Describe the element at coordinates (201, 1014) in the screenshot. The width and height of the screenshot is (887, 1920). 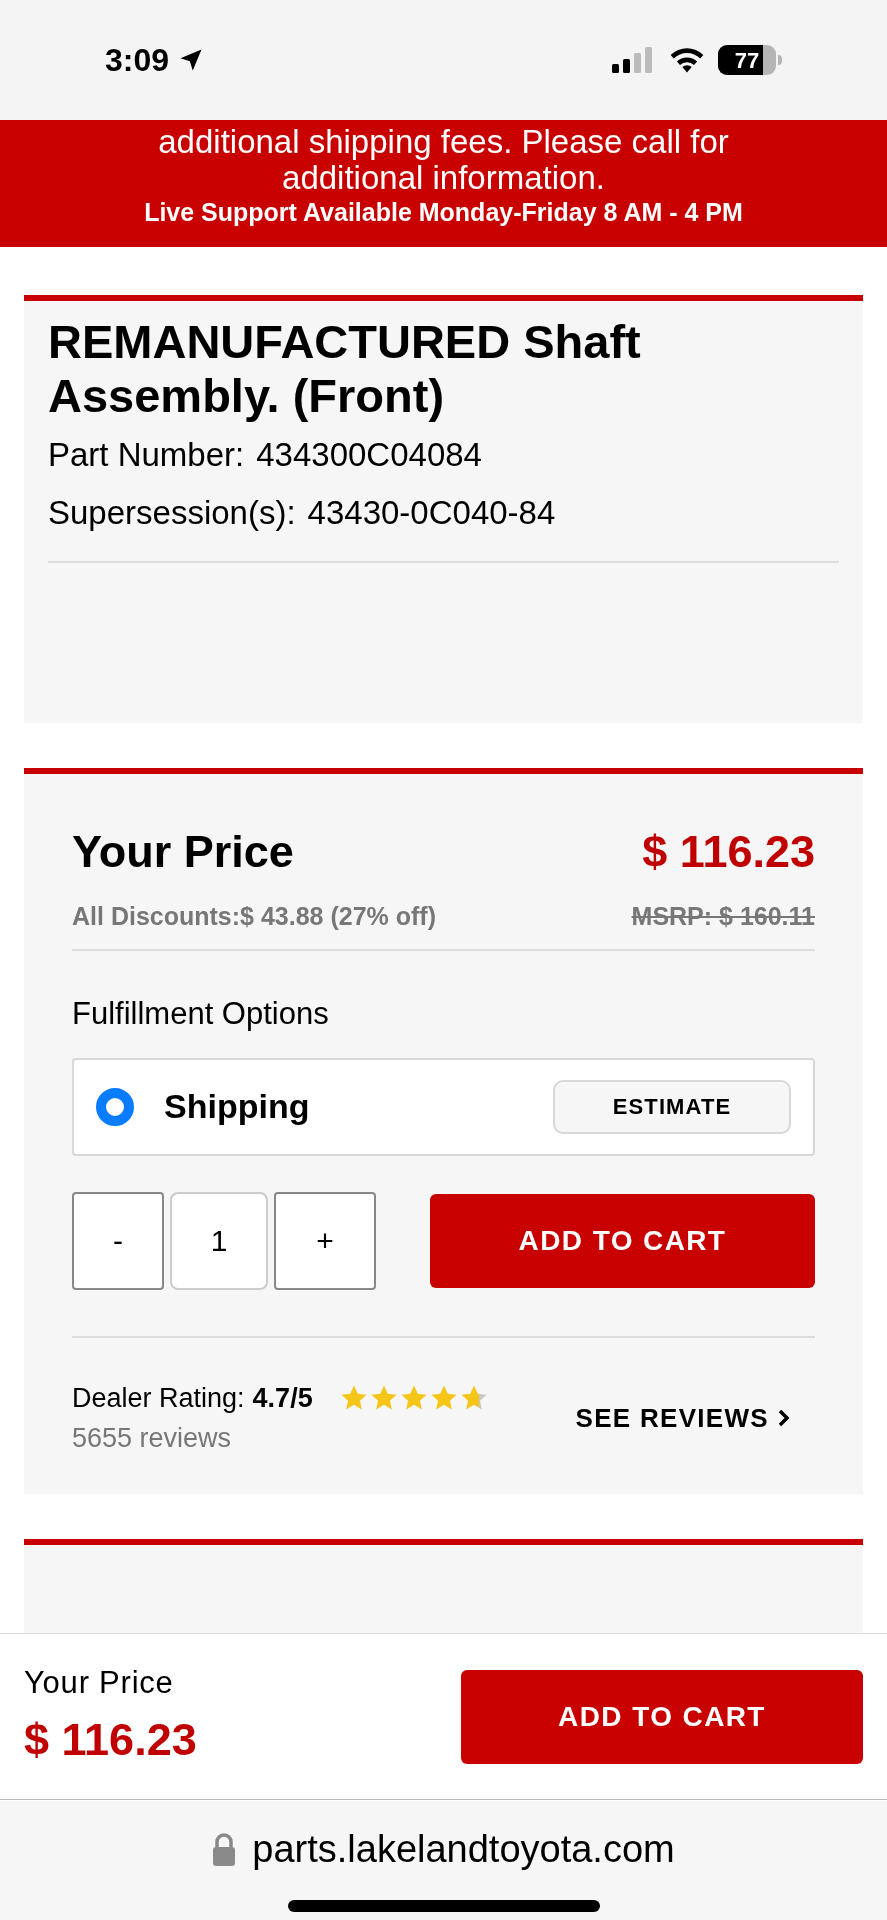
I see `fulfillment-heading: Fulfillment Options` at that location.